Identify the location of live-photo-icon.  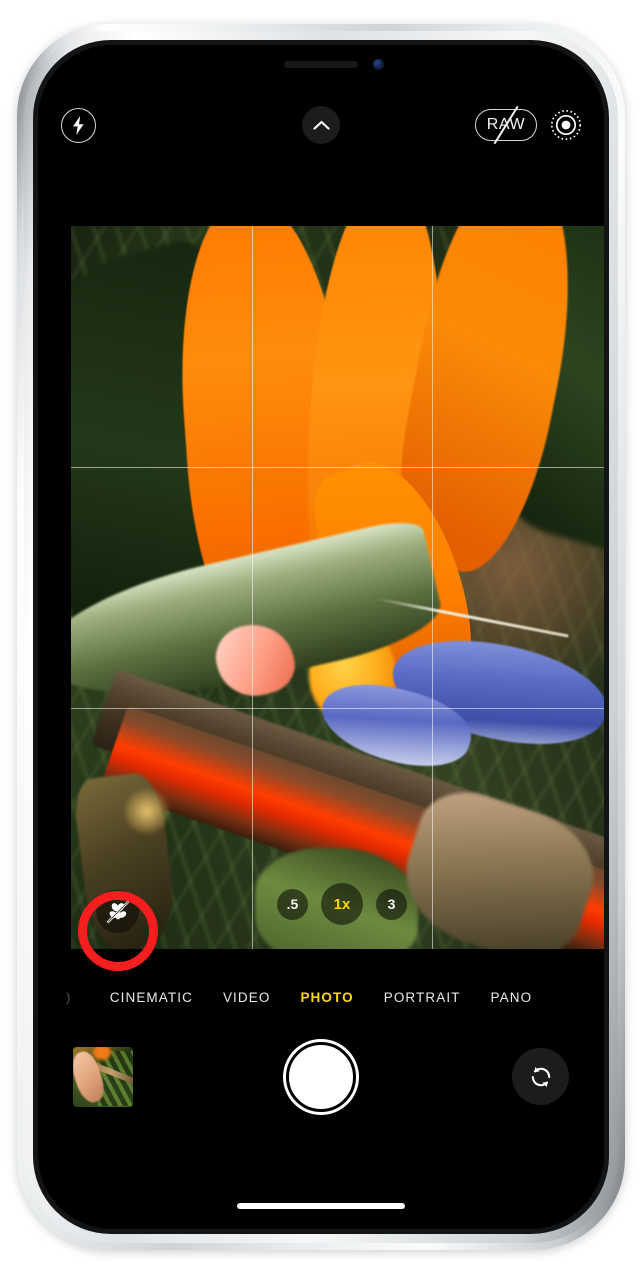
(566, 125).